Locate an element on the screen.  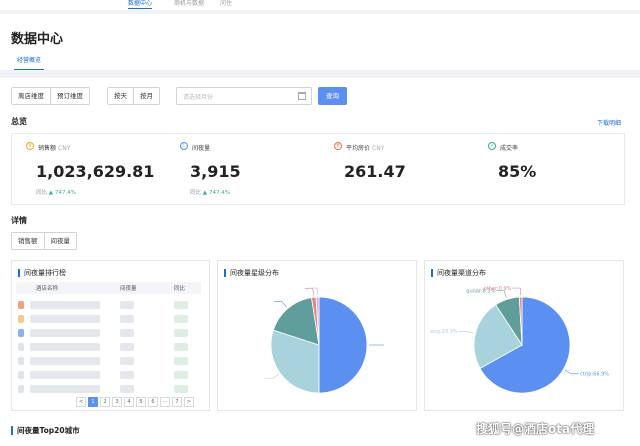
dimension-toggle: 离店维度 预订维度 is located at coordinates (50, 96).